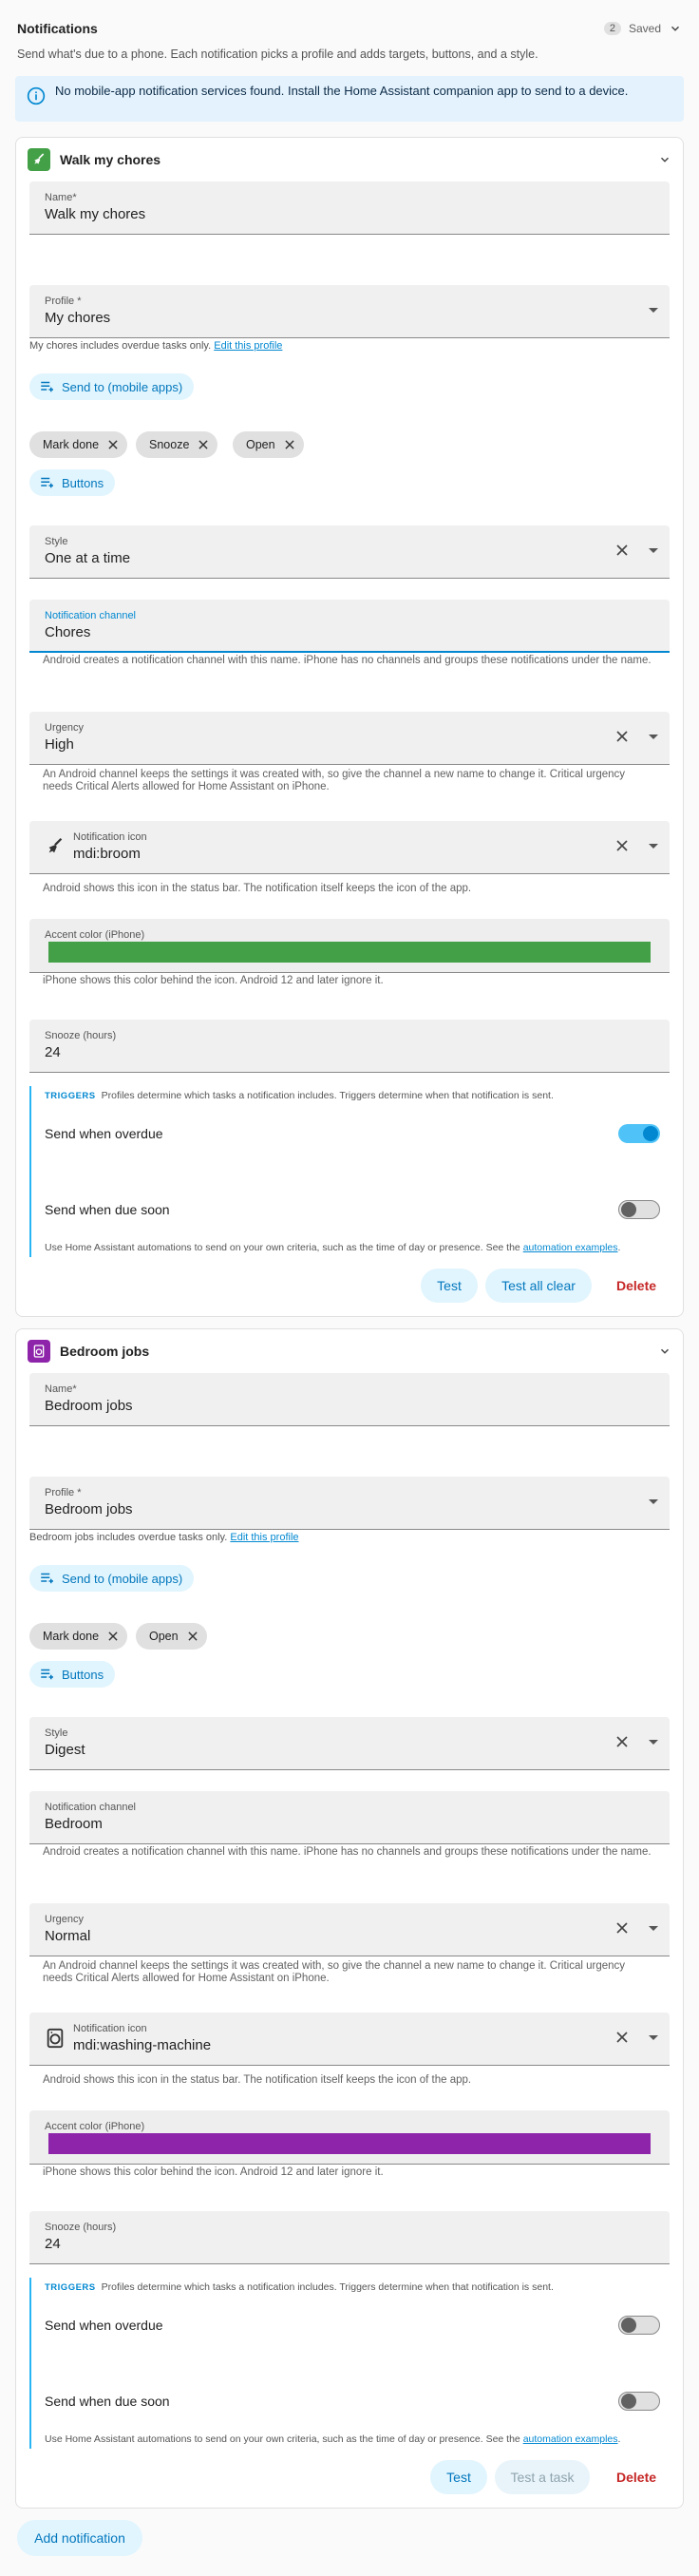 The width and height of the screenshot is (699, 2576). I want to click on name-field: Name* Bedroom jobs, so click(350, 1399).